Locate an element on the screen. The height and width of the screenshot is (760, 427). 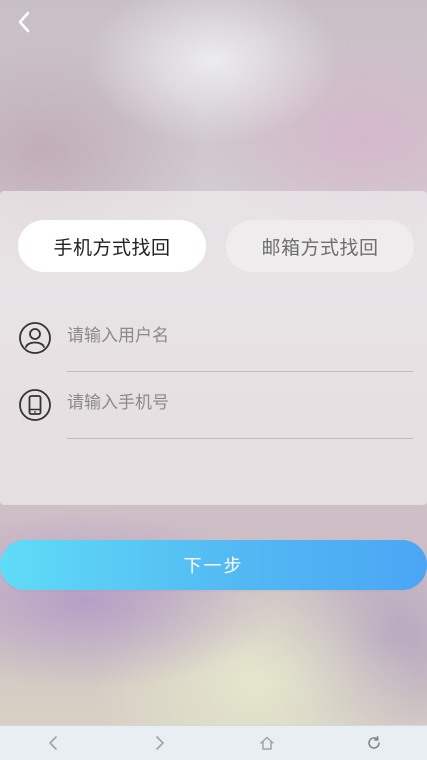
next-step-button: 下一步 is located at coordinates (213, 565).